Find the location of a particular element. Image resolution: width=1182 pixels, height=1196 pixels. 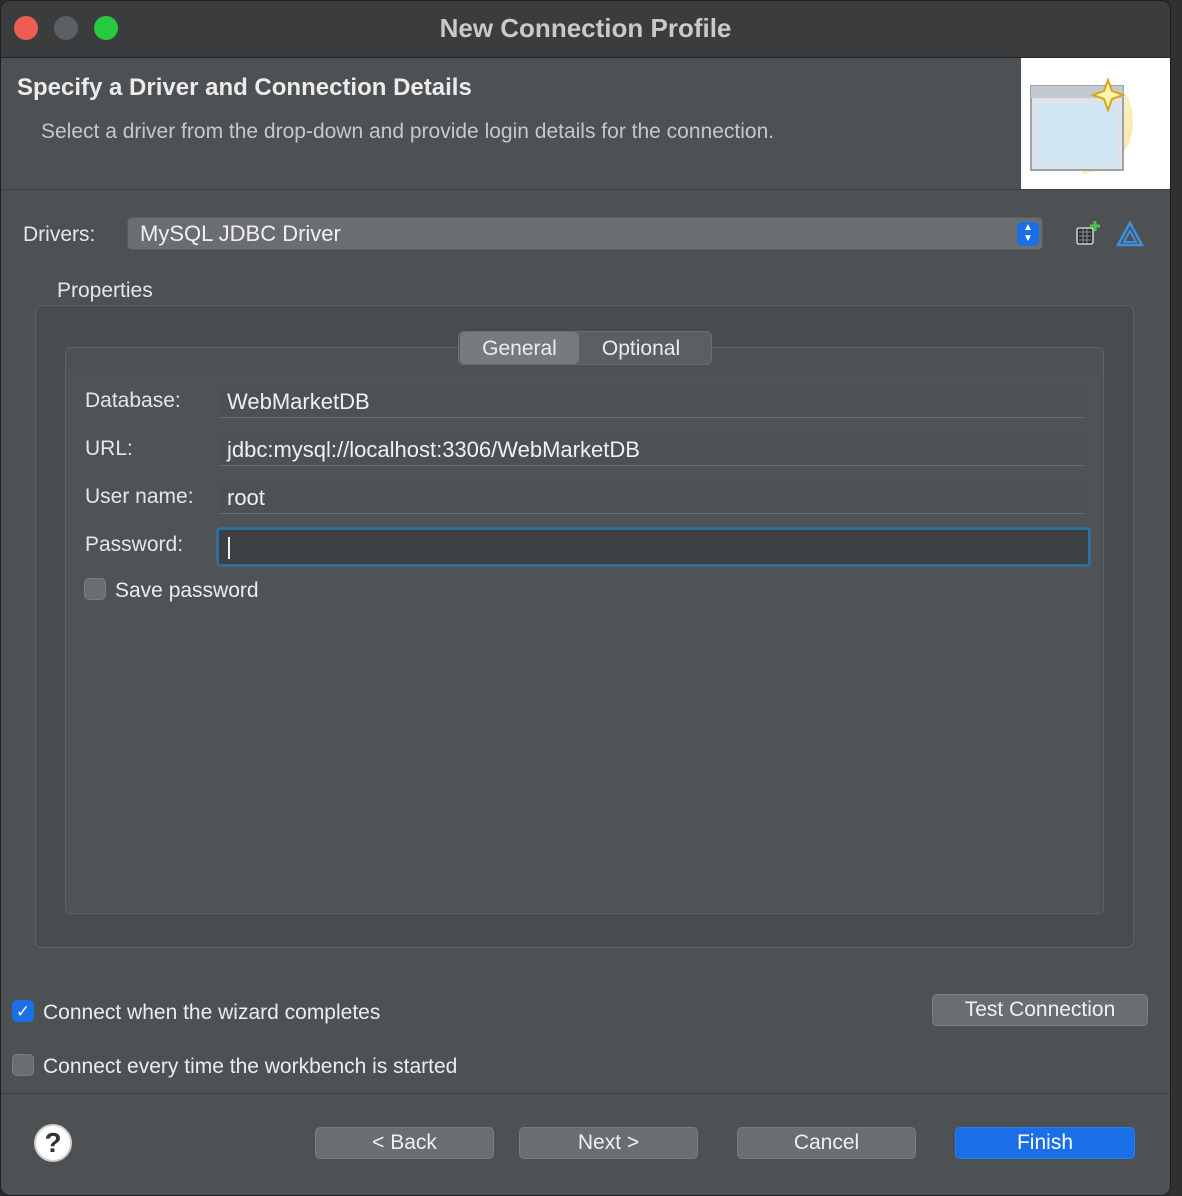

connect-on-complete-label: Connect when the wizard completes is located at coordinates (212, 1012).